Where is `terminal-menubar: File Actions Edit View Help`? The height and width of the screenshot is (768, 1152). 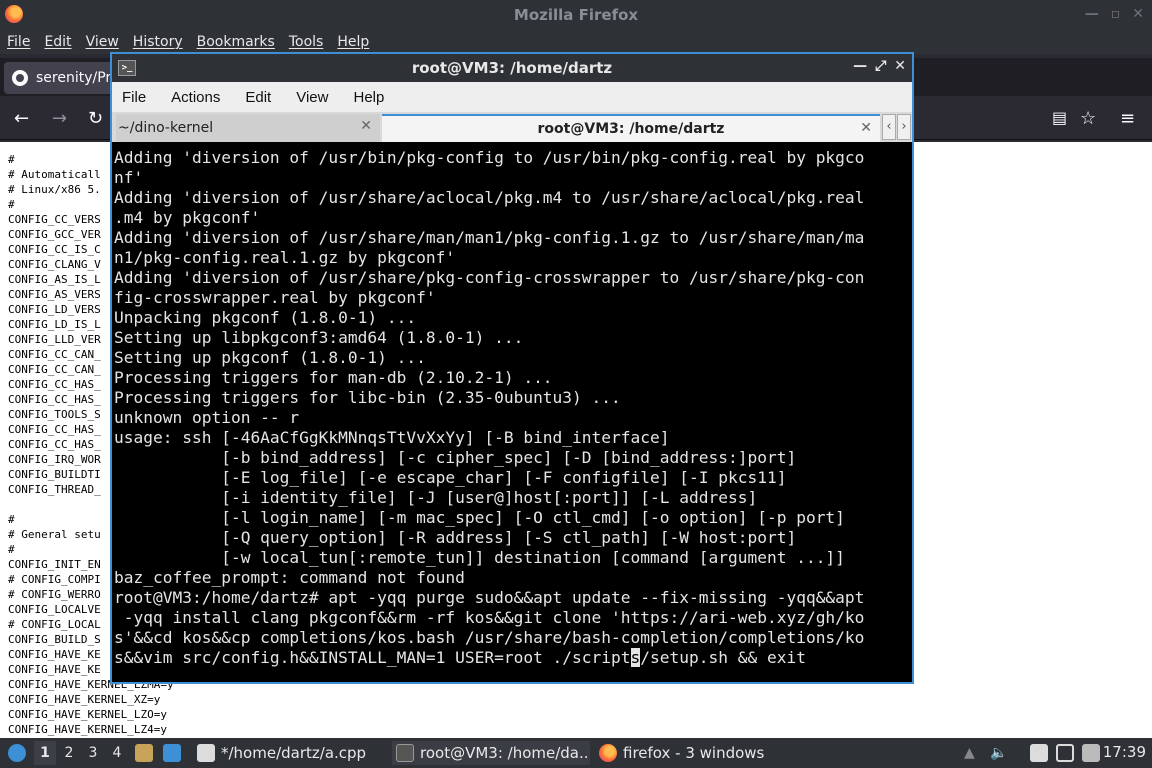
terminal-menubar: File Actions Edit View Help is located at coordinates (512, 97).